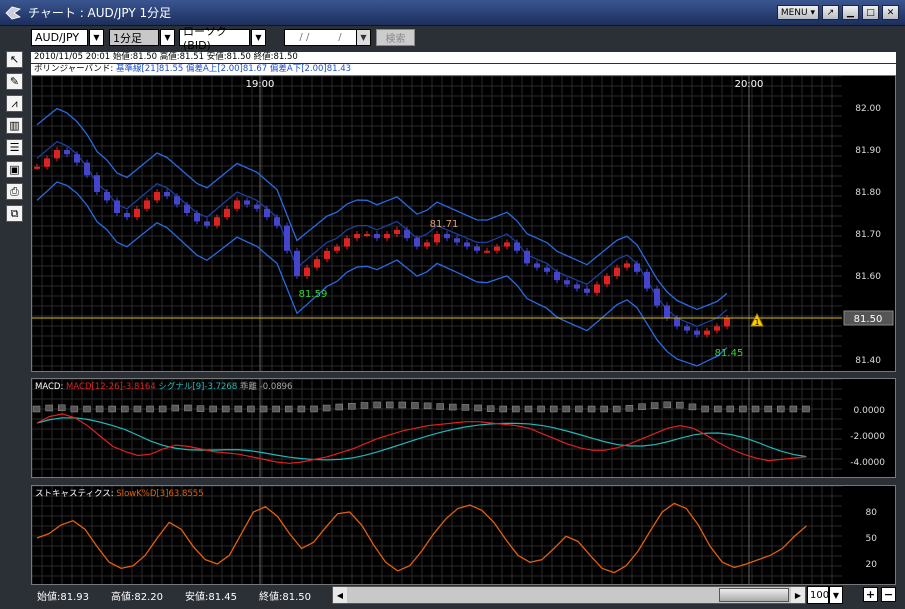  What do you see at coordinates (870, 594) in the screenshot?
I see `zoom-in-icon: +` at bounding box center [870, 594].